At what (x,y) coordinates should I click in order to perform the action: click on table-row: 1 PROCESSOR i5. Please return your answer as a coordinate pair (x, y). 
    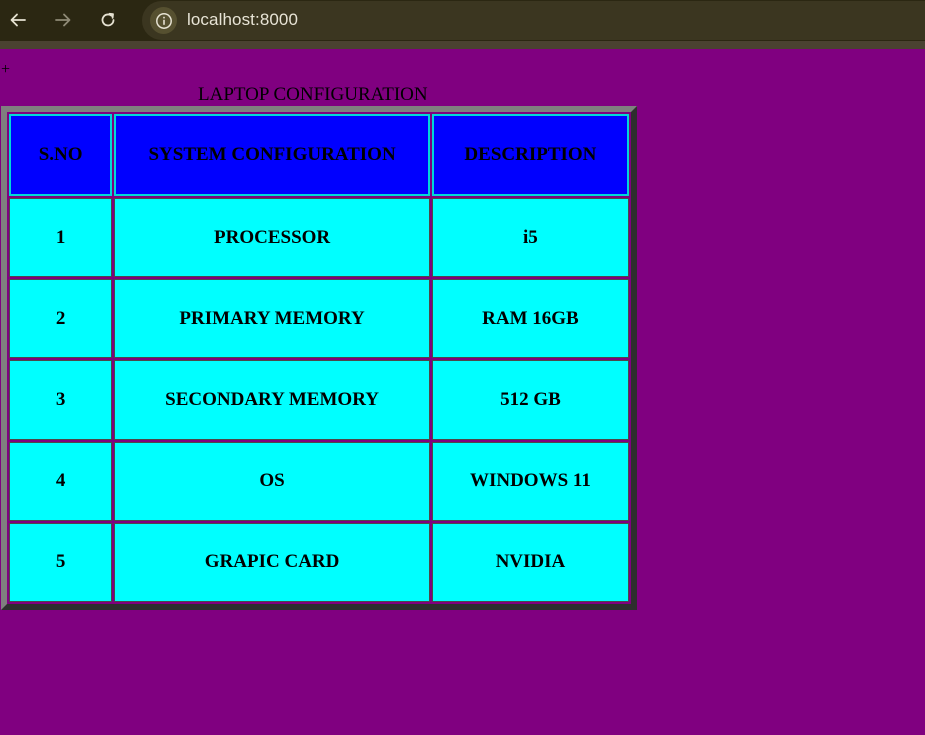
    Looking at the image, I should click on (319, 238).